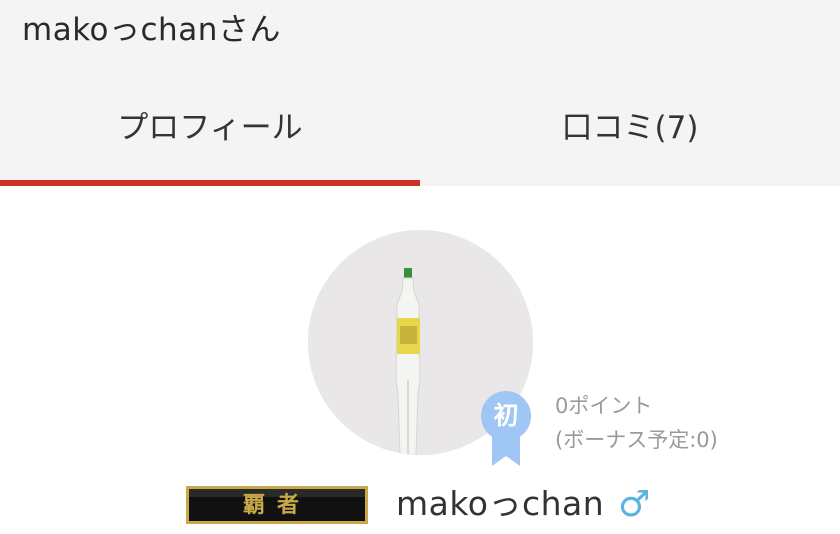  Describe the element at coordinates (630, 128) in the screenshot. I see `tab-reviews-label: 口コミ(7)` at that location.